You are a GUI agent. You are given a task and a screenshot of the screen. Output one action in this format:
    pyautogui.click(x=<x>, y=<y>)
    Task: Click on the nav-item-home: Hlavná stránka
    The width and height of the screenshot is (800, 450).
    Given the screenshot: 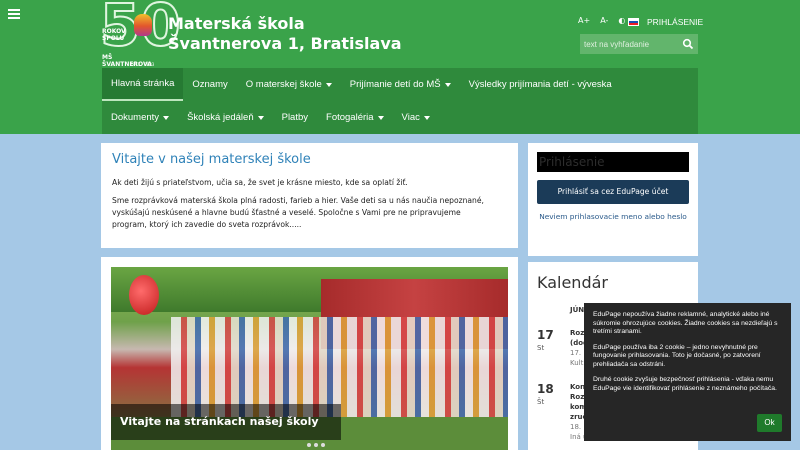 What is the action you would take?
    pyautogui.click(x=143, y=84)
    